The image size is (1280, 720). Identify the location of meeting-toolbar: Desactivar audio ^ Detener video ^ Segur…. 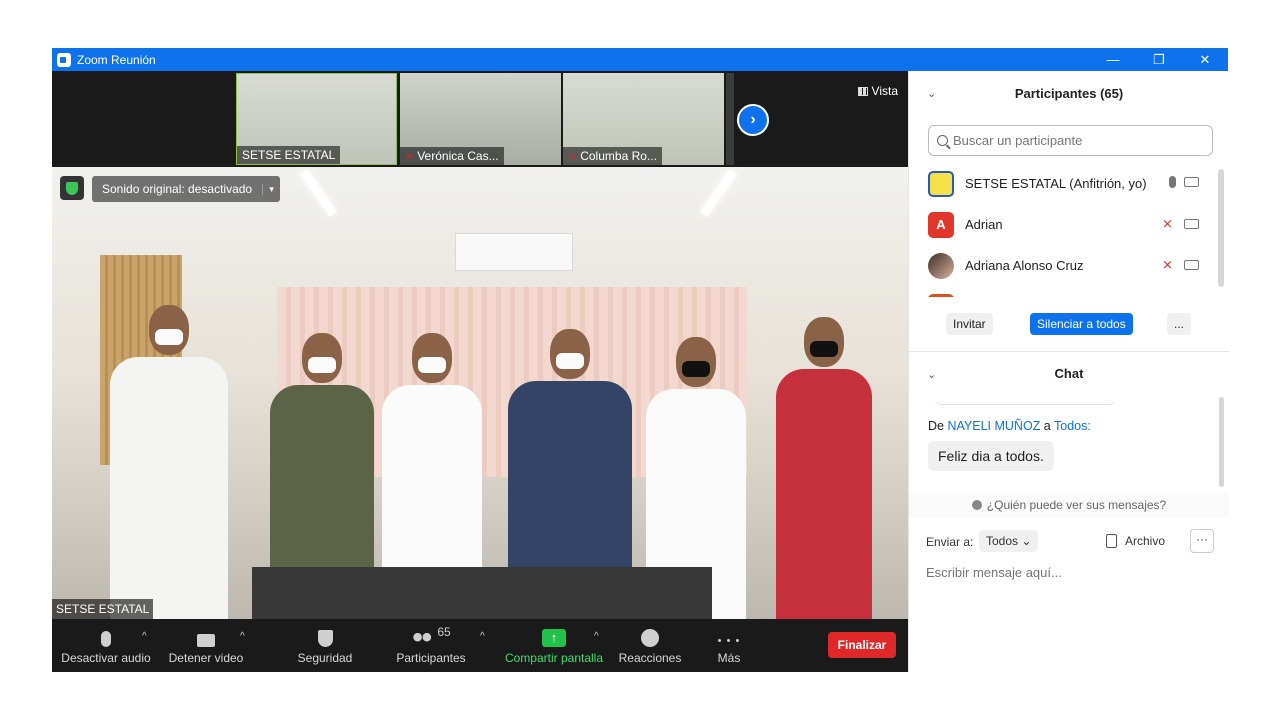
(480, 645).